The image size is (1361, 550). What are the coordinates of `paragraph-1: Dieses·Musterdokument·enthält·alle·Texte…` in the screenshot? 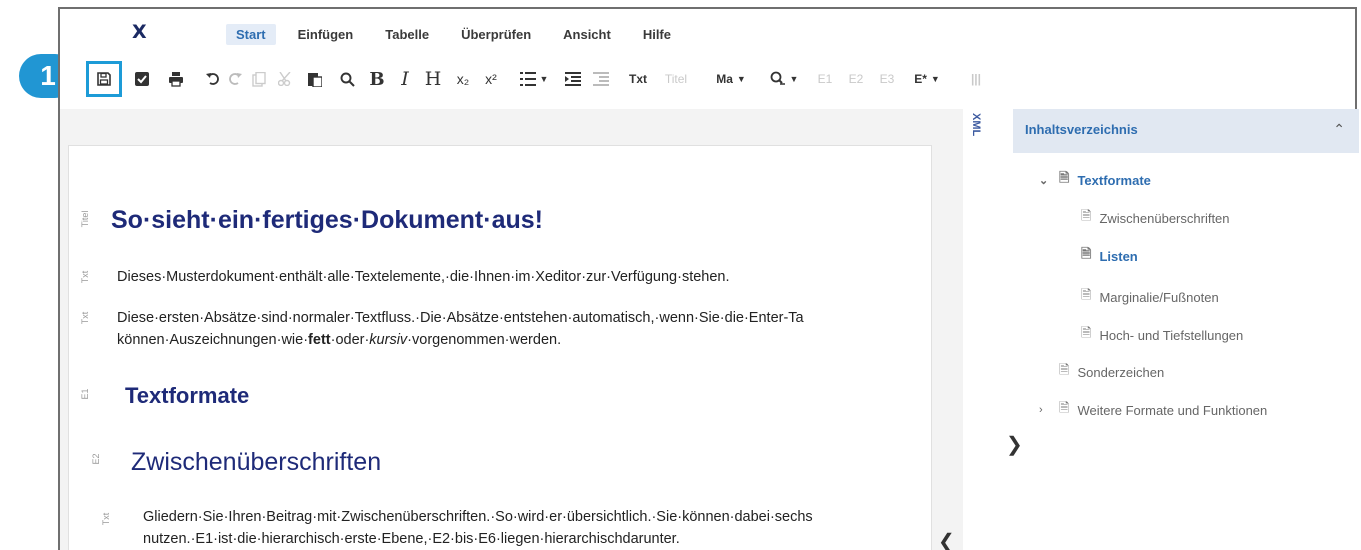 It's located at (423, 277).